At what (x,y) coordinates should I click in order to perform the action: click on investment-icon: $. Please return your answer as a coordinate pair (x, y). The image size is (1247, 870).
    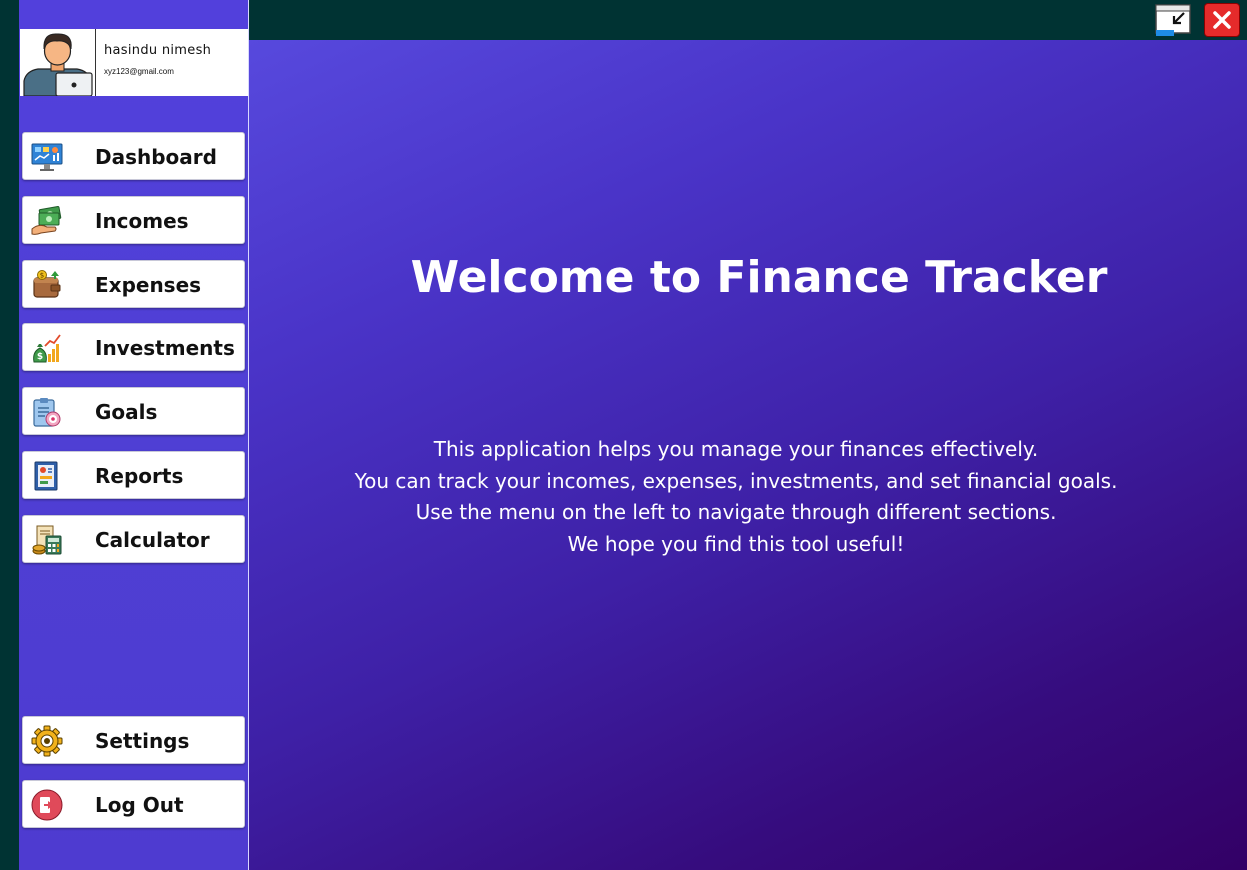
    Looking at the image, I should click on (47, 348).